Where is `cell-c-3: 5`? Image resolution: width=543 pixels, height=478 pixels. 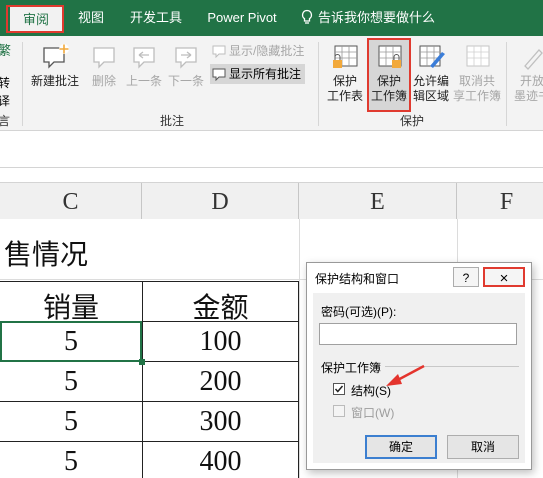 cell-c-3: 5 is located at coordinates (71, 422).